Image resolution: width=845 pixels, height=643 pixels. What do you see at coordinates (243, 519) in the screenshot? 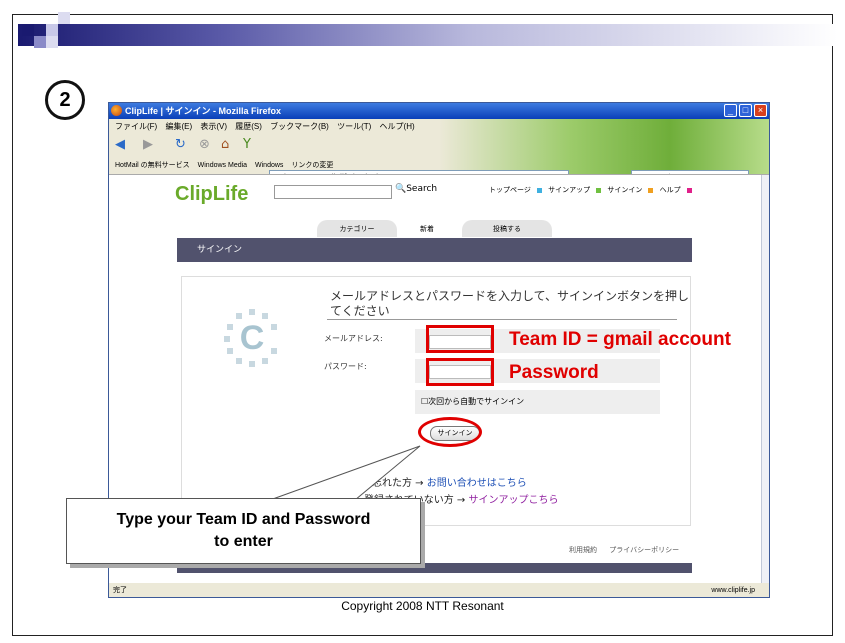
I see `callout-line-1: Type your Team ID and Password` at bounding box center [243, 519].